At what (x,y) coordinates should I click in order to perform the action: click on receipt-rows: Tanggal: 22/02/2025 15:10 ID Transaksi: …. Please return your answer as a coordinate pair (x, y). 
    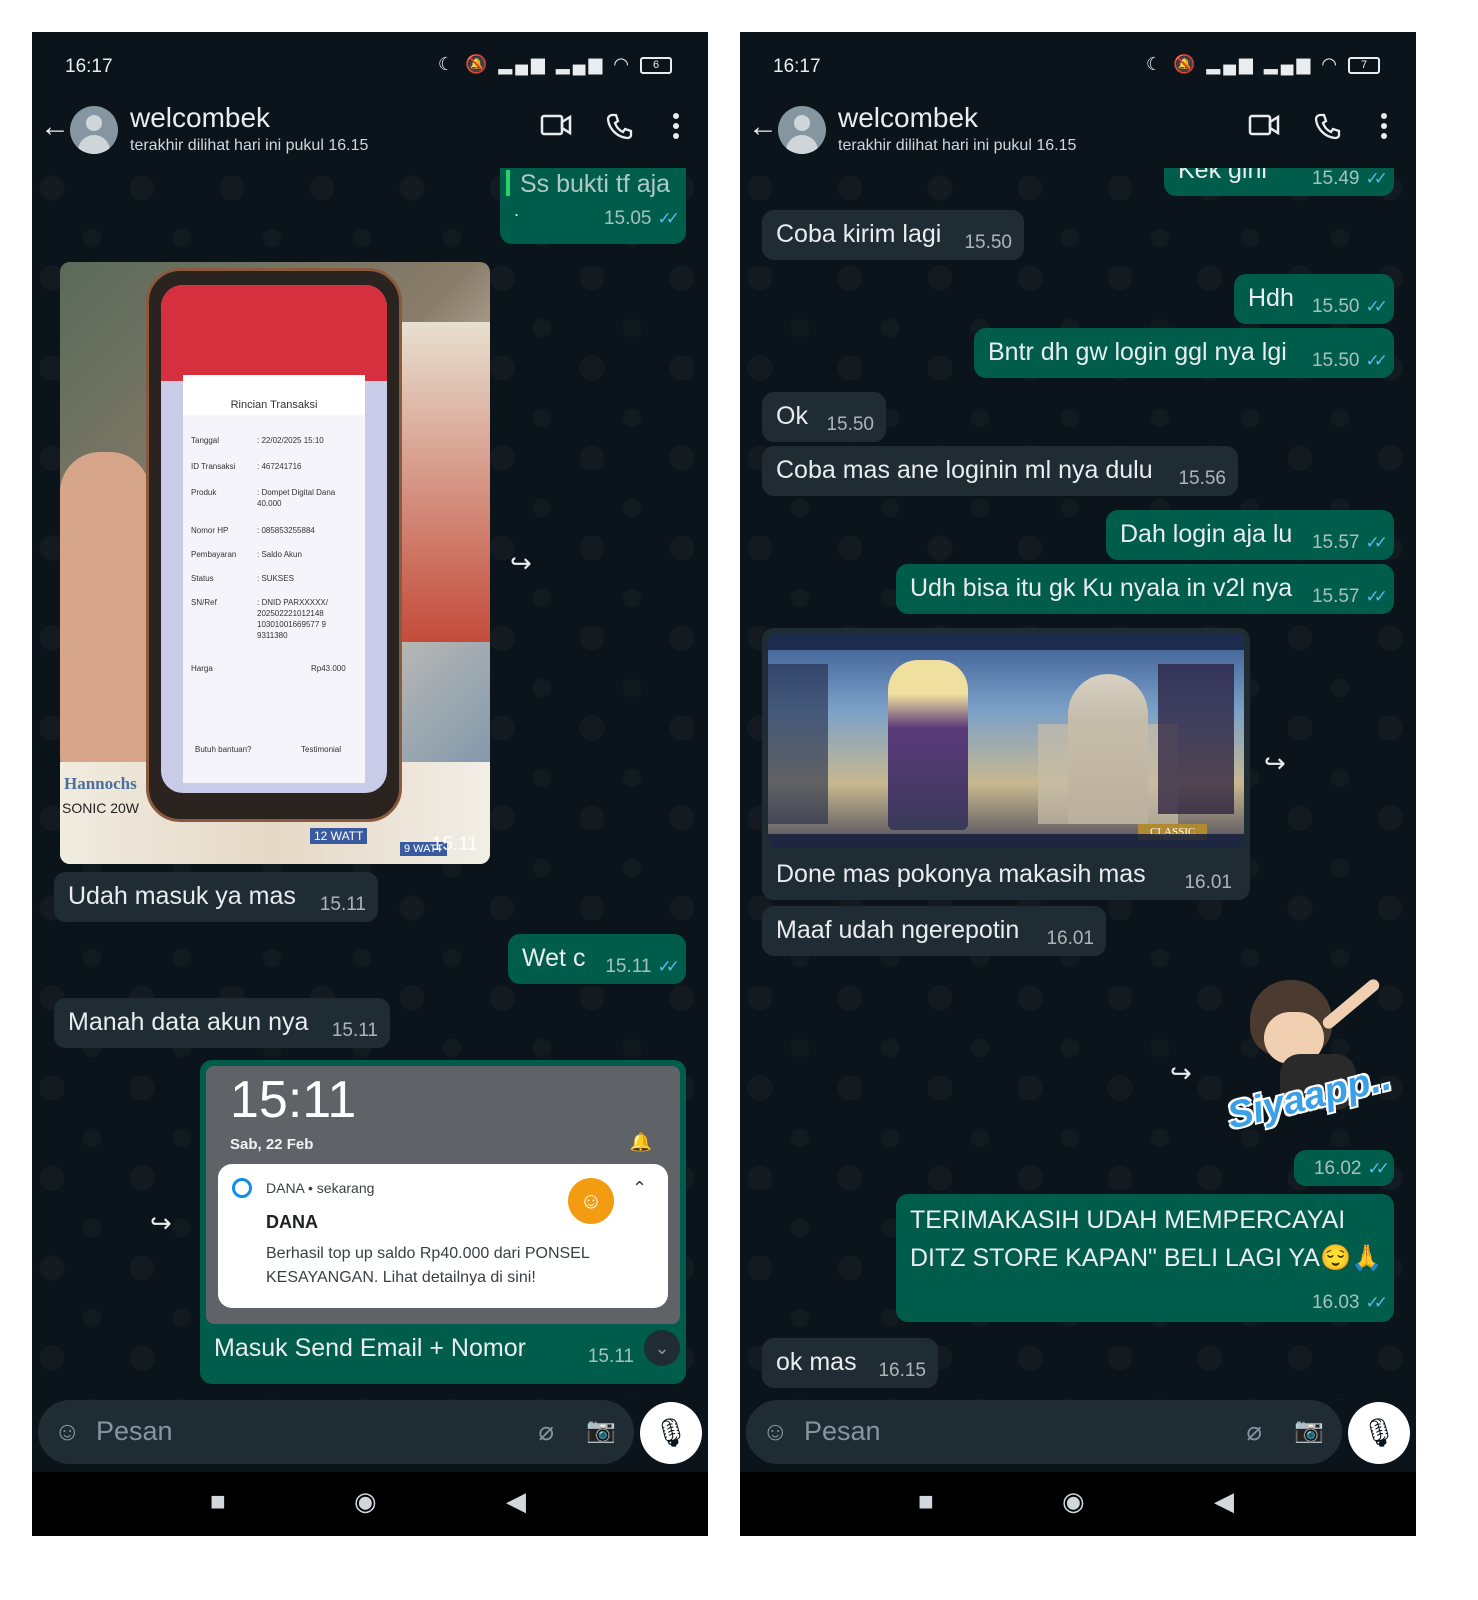
    Looking at the image, I should click on (268, 554).